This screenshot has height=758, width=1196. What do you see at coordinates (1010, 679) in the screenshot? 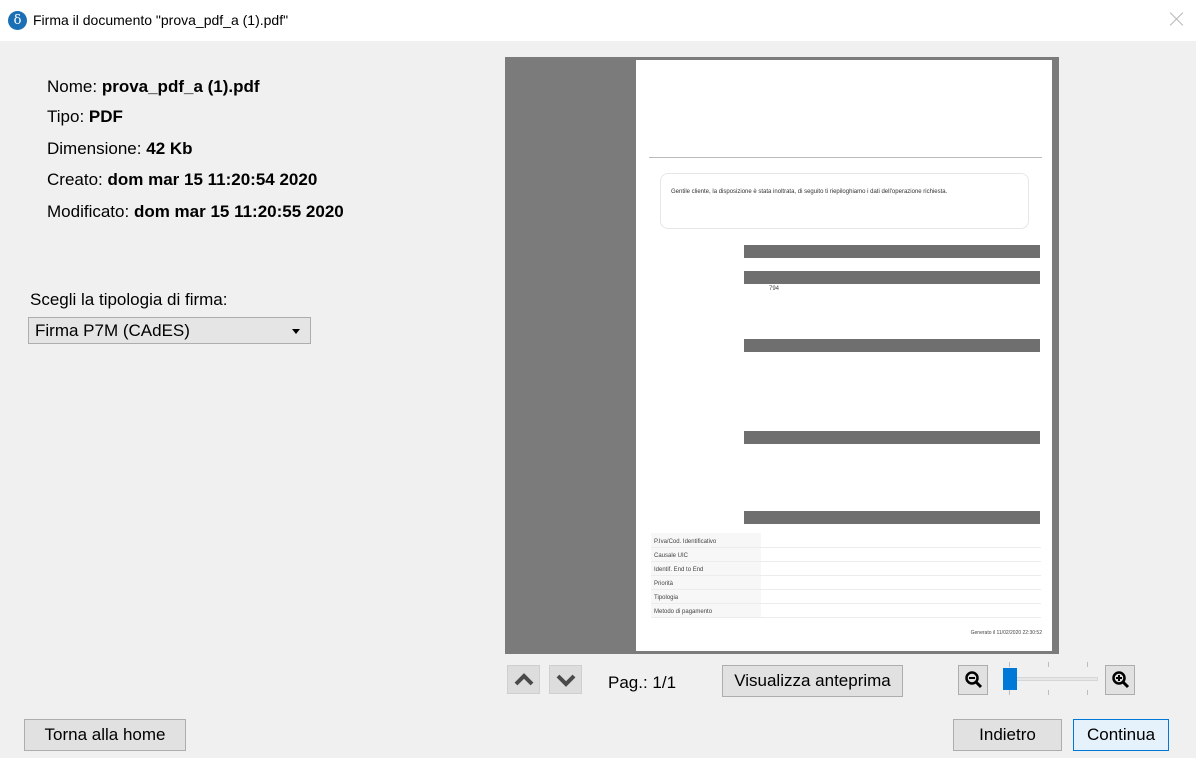
I see `zoom-slider-thumb` at bounding box center [1010, 679].